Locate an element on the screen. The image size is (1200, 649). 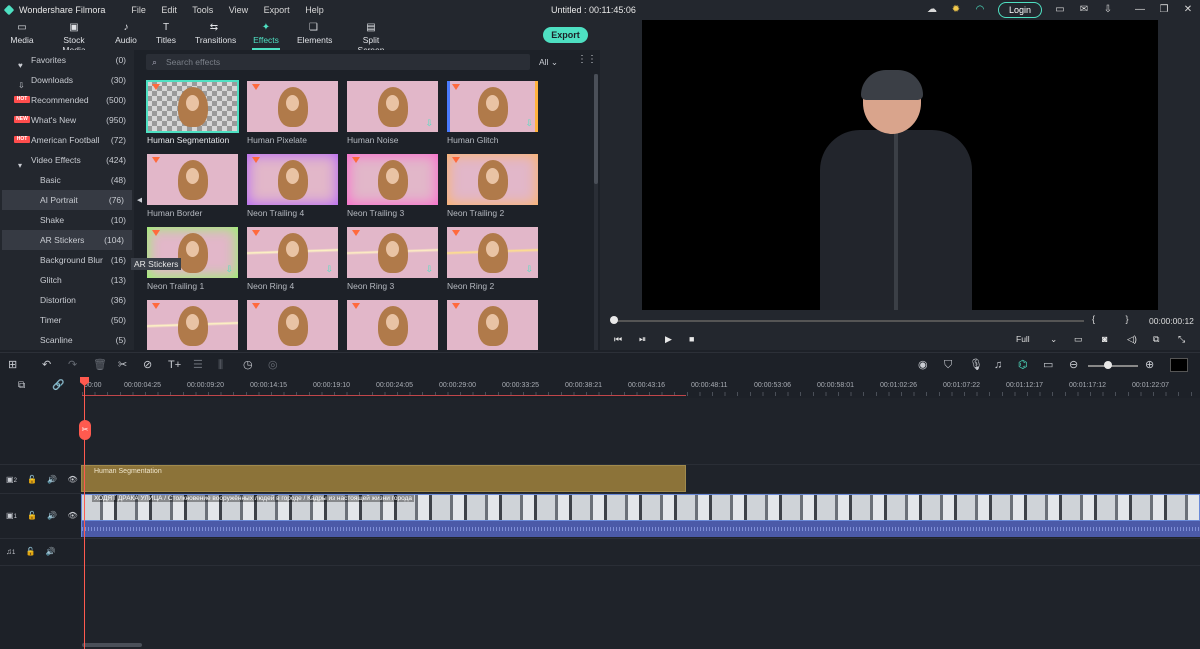
progress-knob is located at coordinates (614, 320).